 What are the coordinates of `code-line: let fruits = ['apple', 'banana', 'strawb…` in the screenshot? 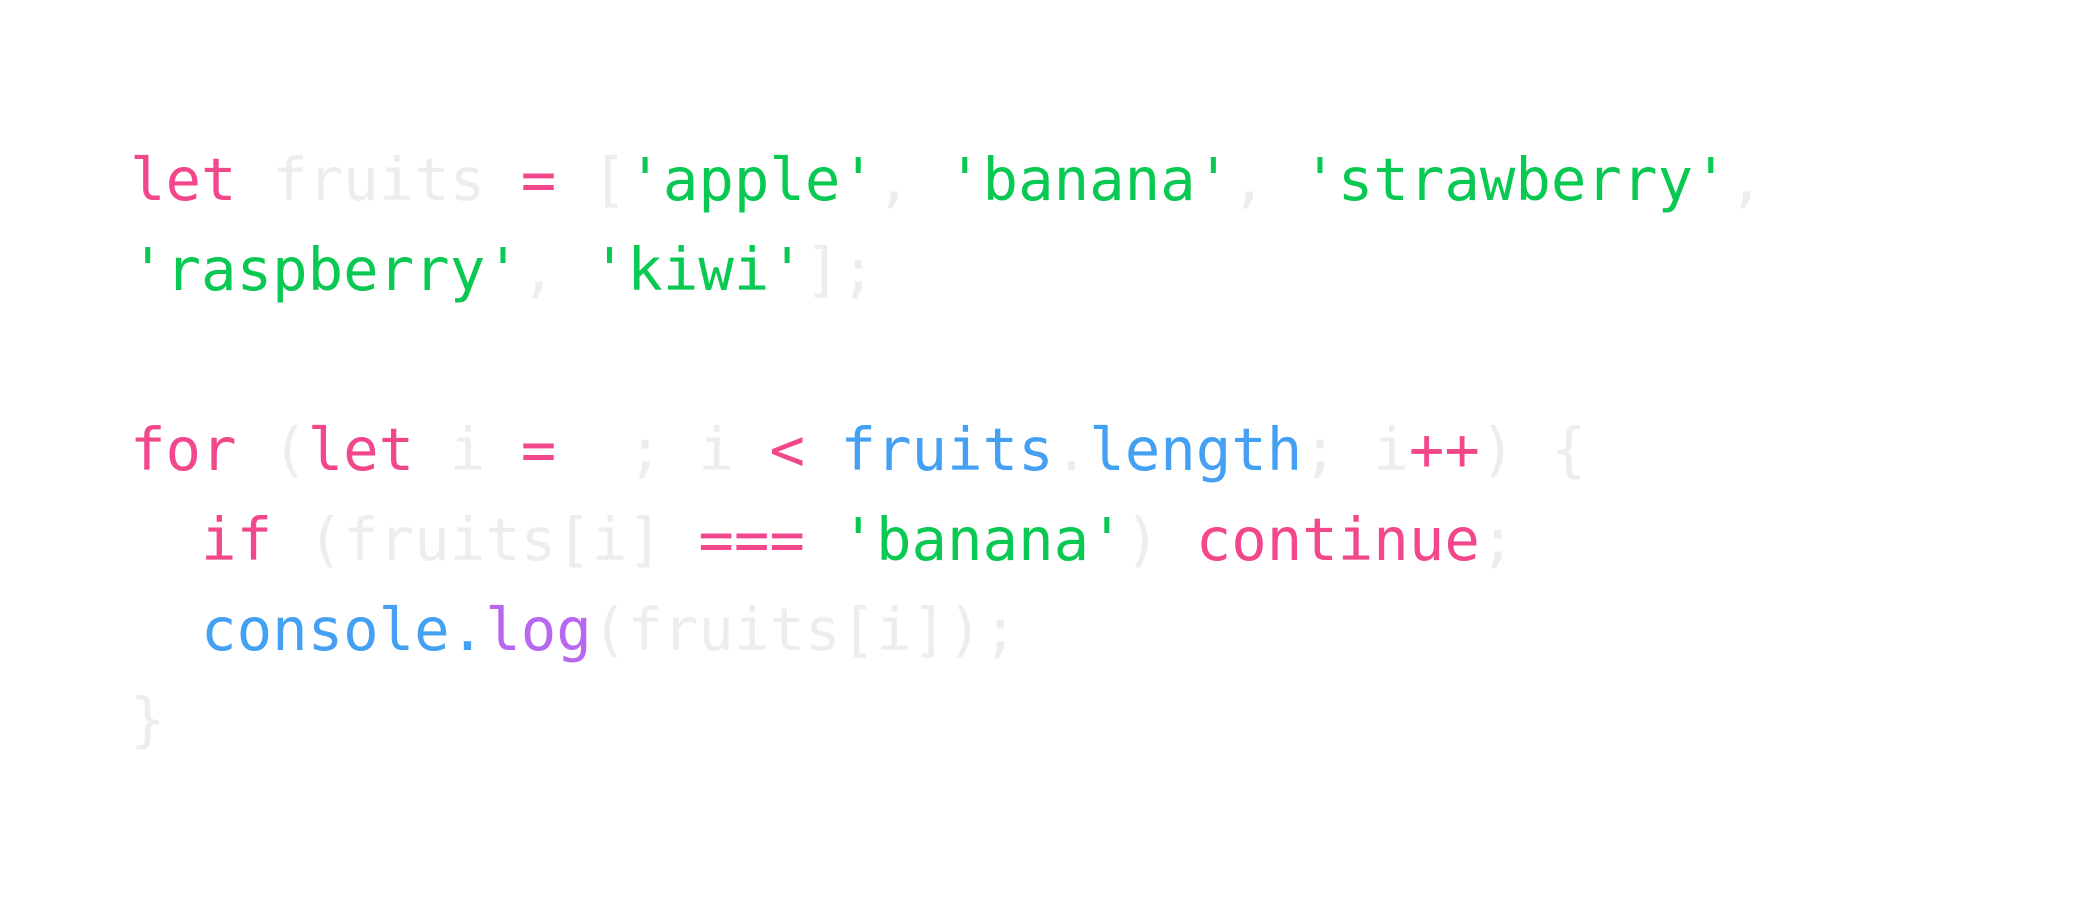 It's located at (947, 180).